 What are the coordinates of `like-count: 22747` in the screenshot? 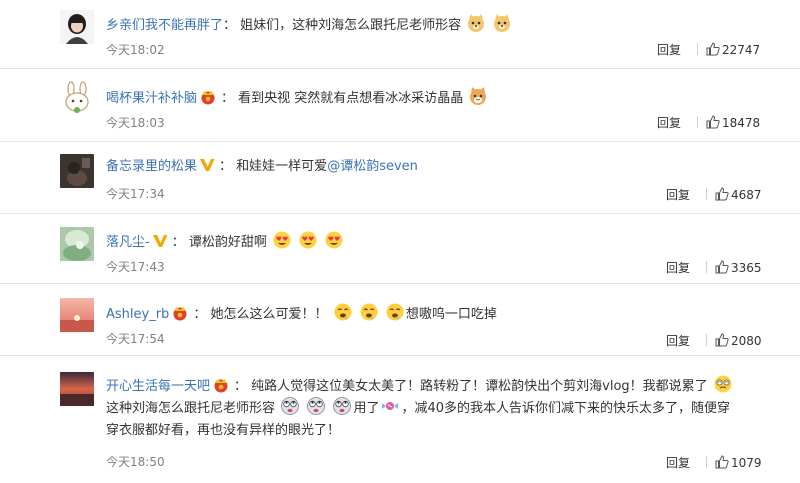 It's located at (741, 50).